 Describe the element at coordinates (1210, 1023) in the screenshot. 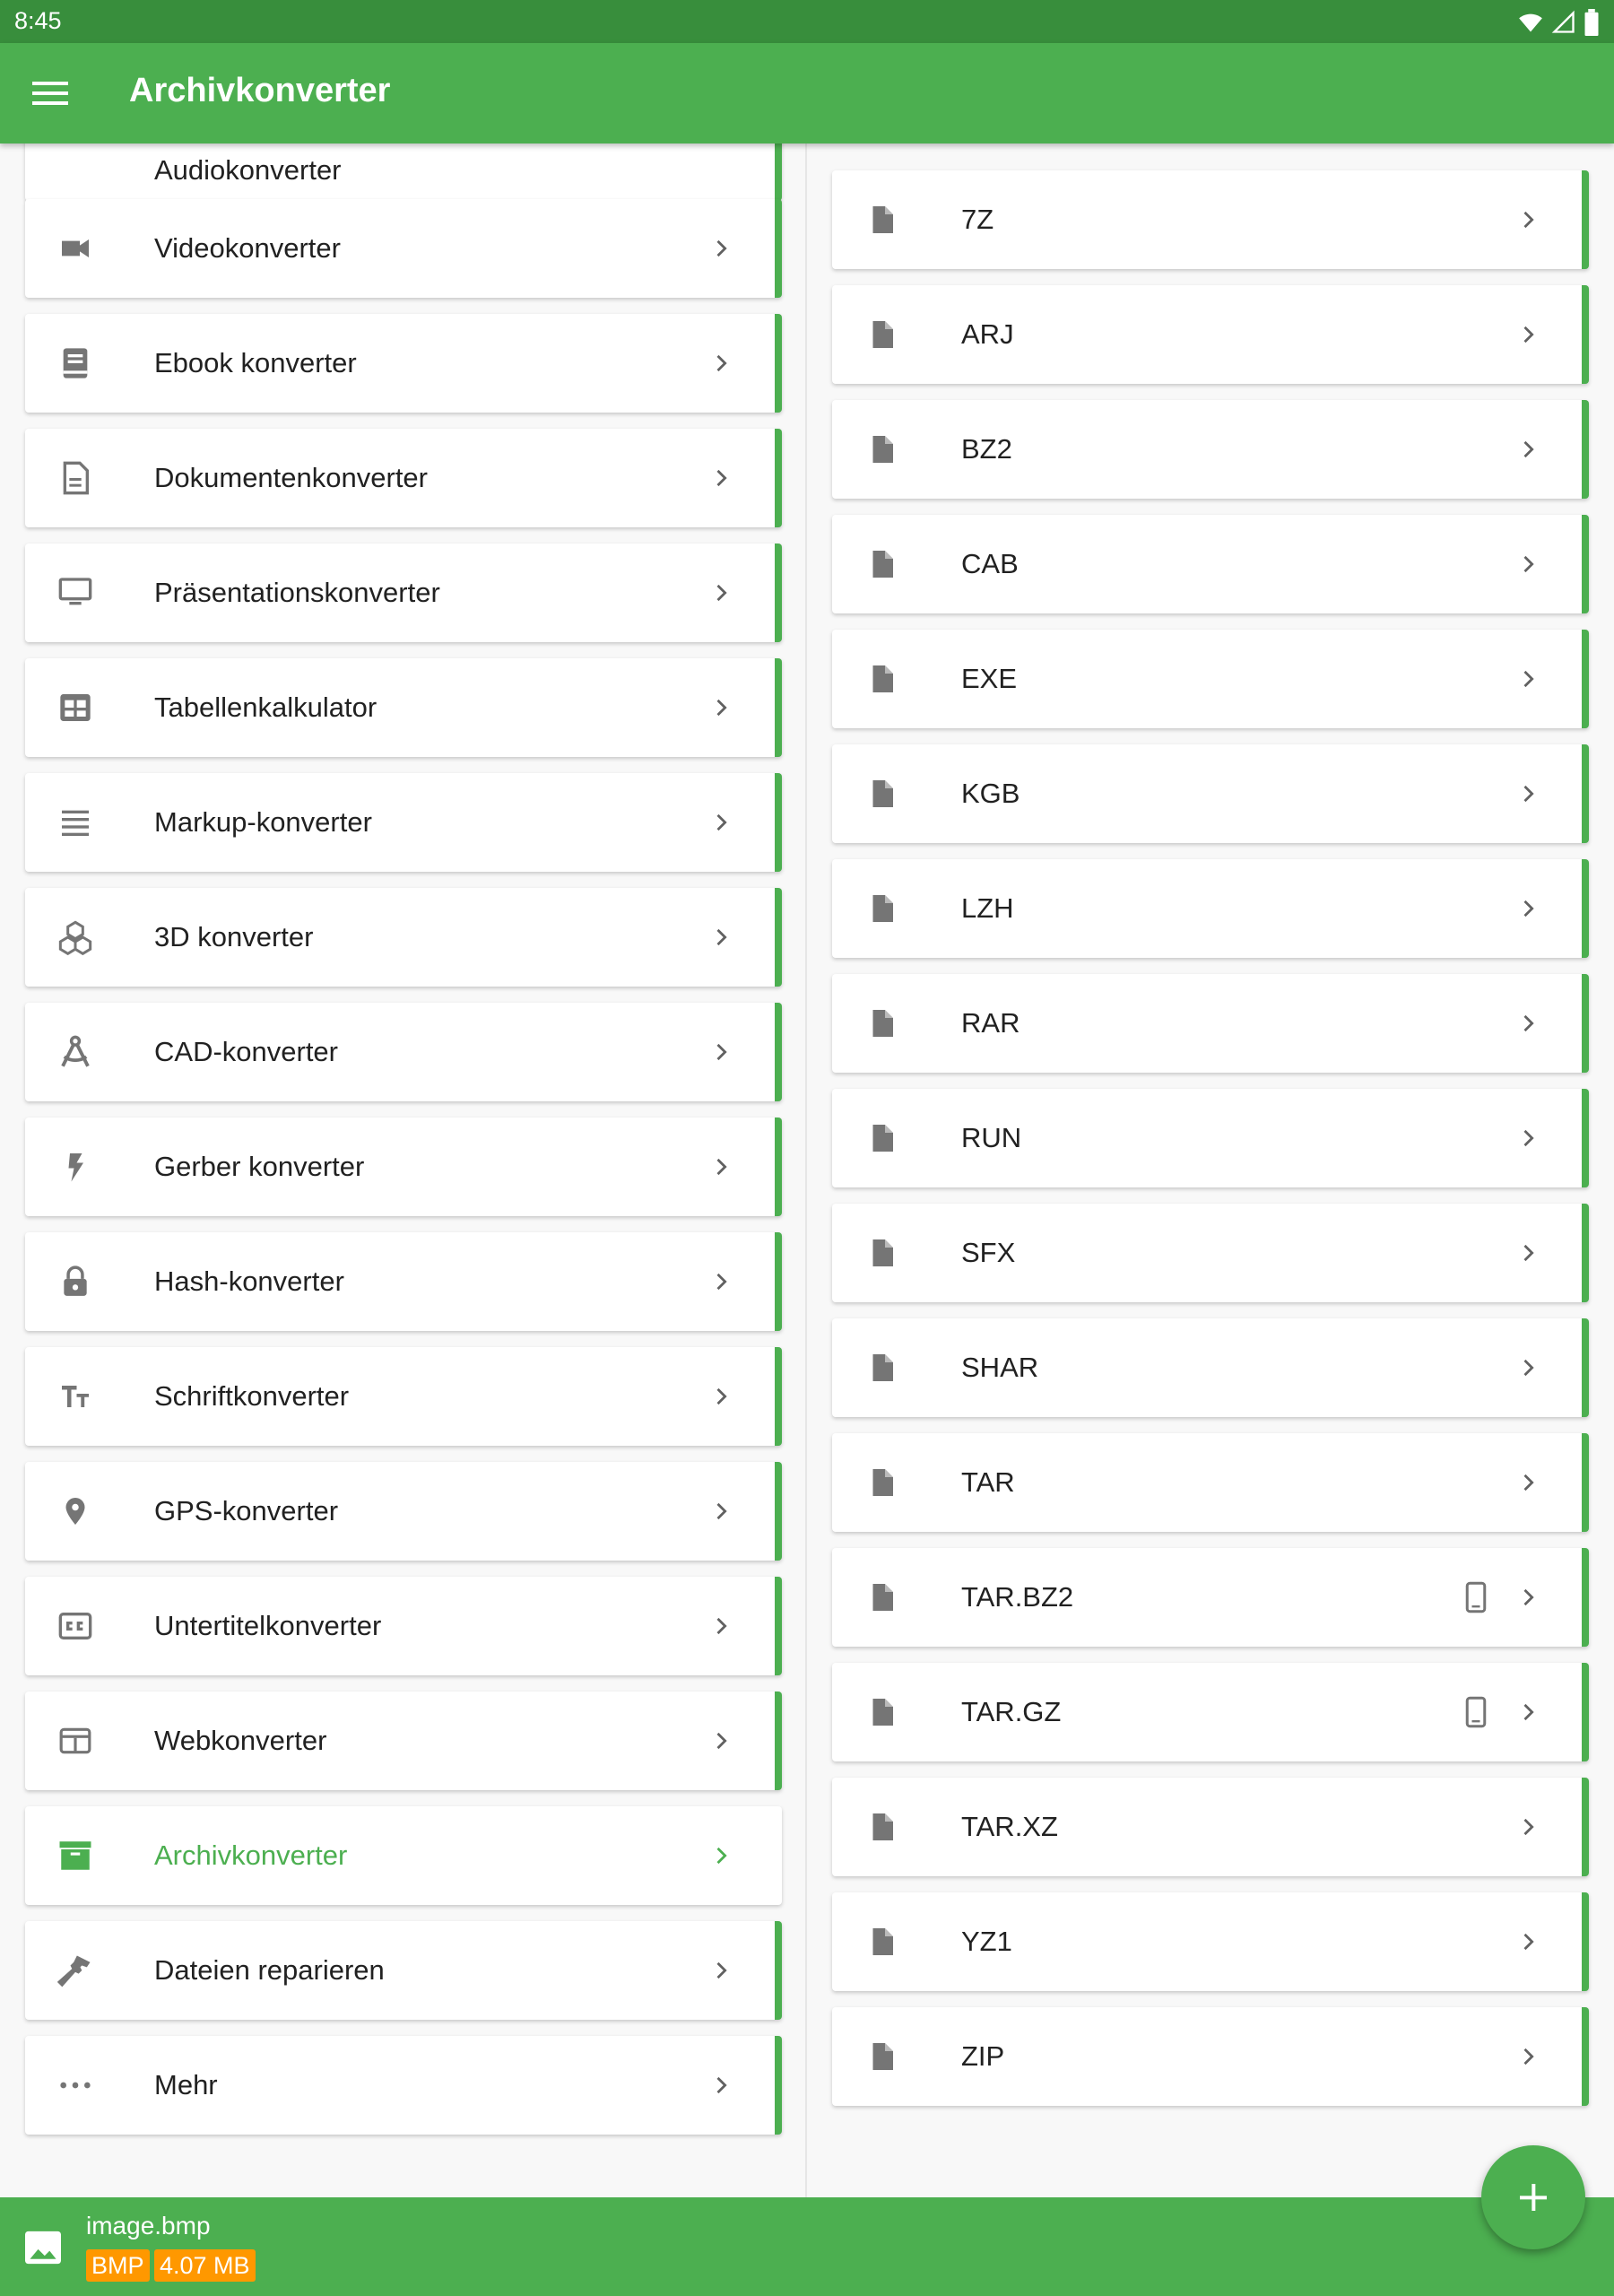

I see `format-item-rar: RAR` at that location.